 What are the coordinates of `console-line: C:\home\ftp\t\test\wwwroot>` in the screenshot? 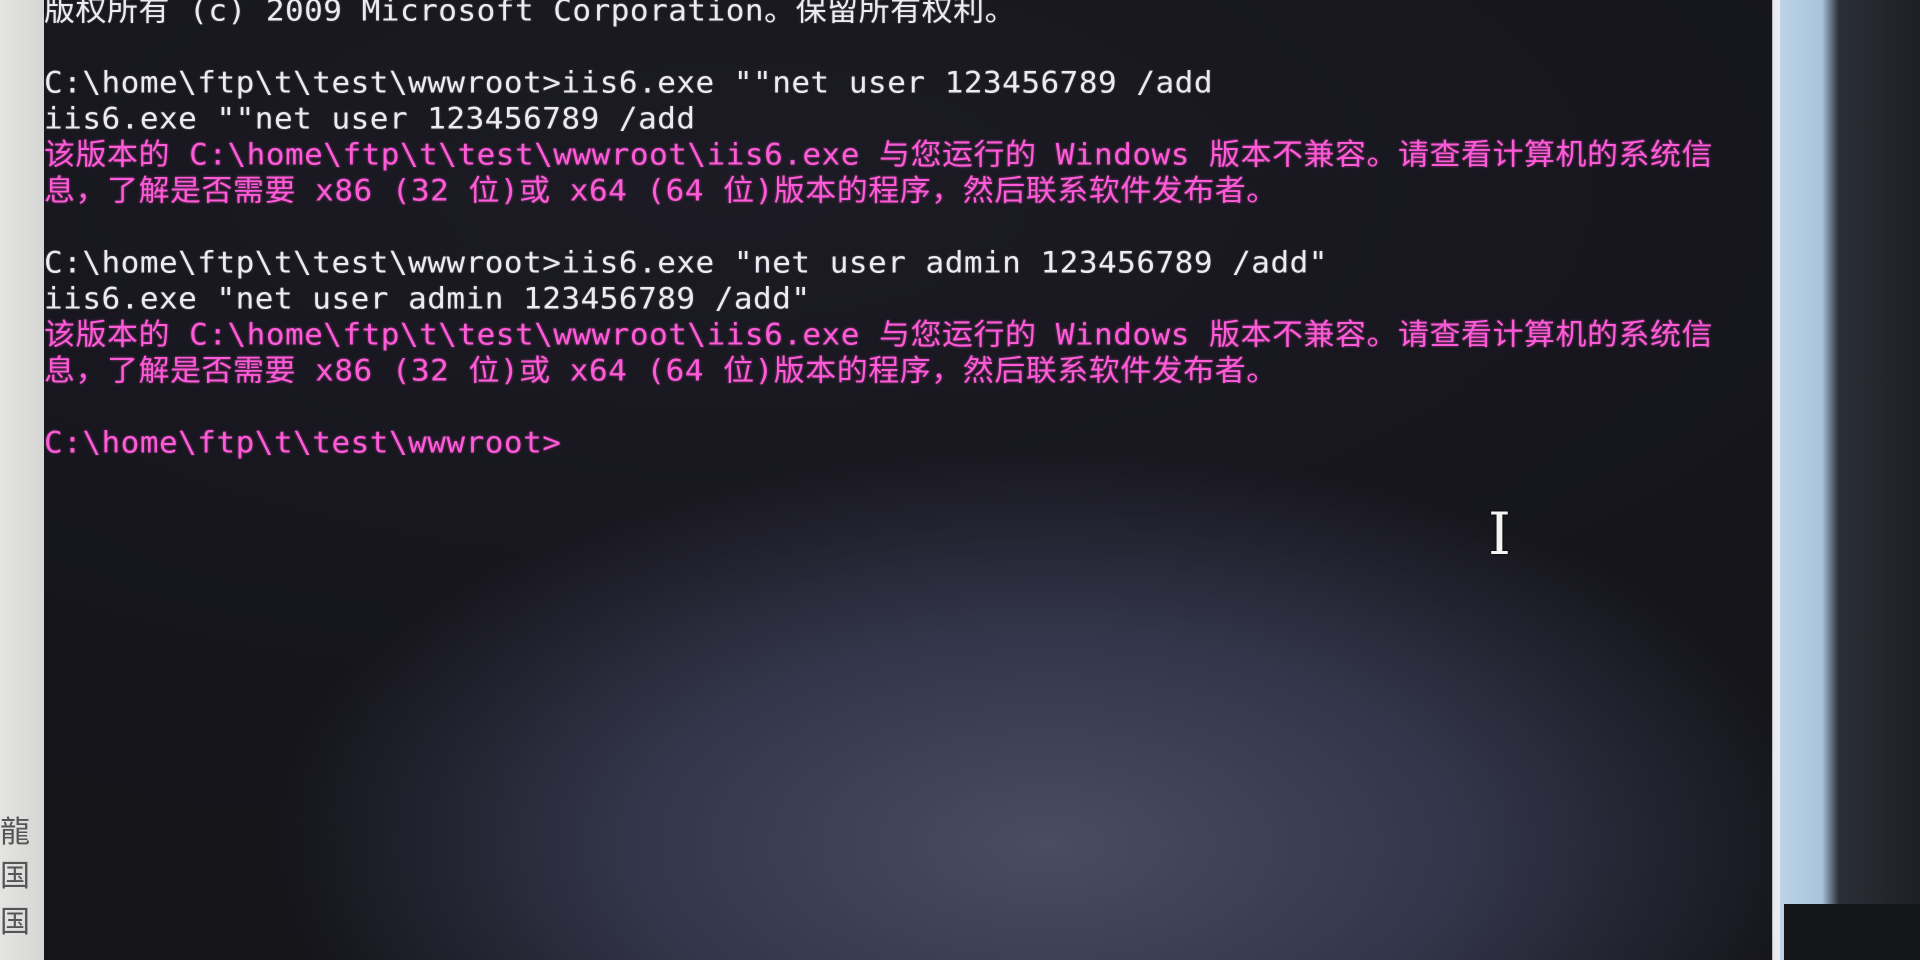 It's located at (303, 443).